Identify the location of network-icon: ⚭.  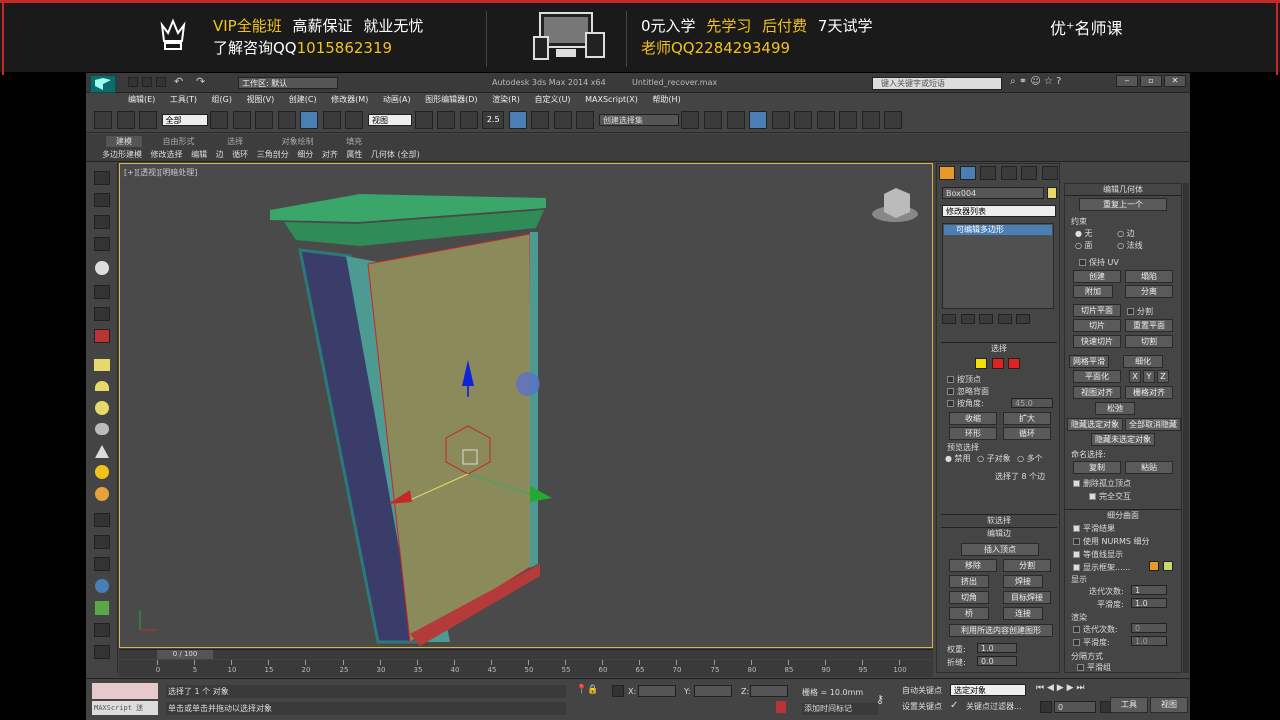
(1023, 81).